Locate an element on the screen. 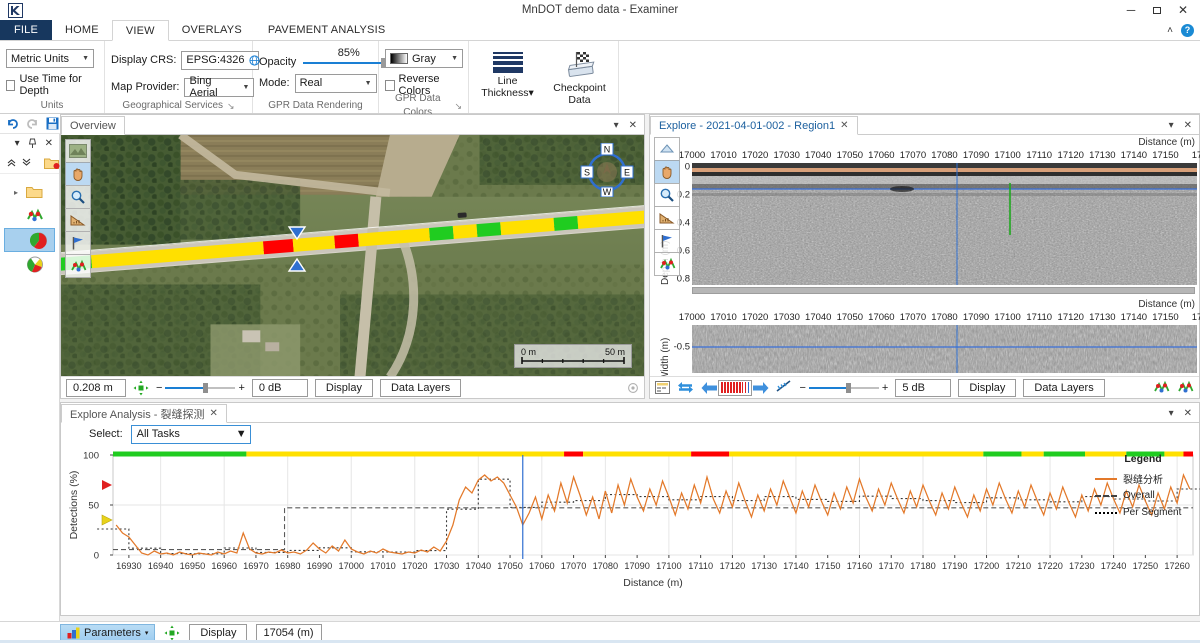 This screenshot has height=643, width=1200. position-value: 17054 (m) is located at coordinates (289, 632).